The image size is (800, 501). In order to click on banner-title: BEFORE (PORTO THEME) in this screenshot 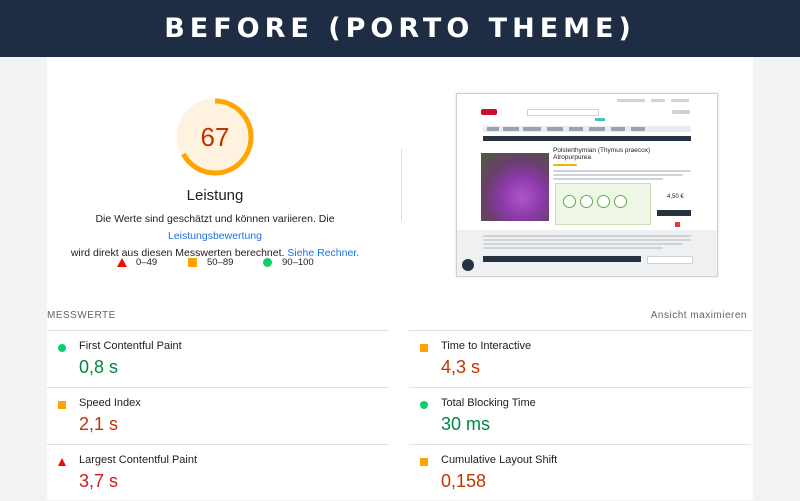, I will do `click(400, 28)`.